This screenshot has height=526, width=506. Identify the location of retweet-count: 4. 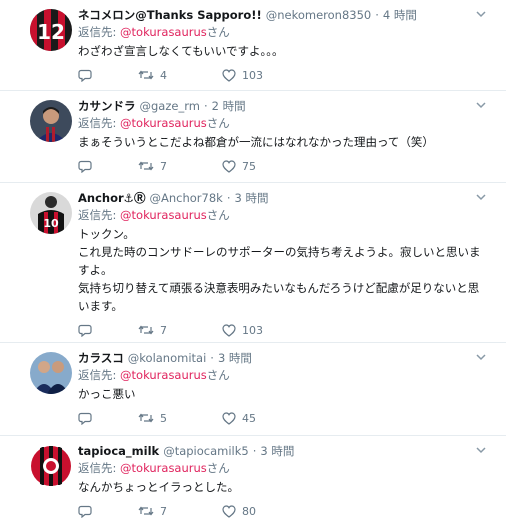
(163, 75).